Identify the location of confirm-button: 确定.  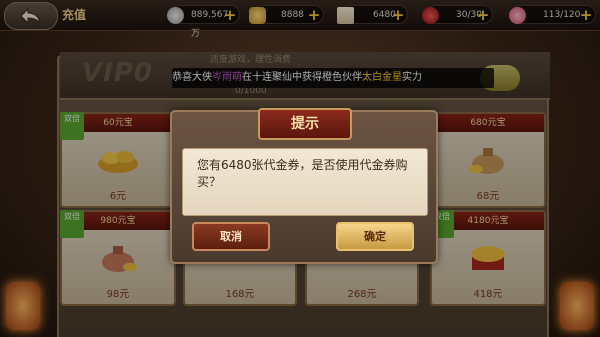
(375, 236).